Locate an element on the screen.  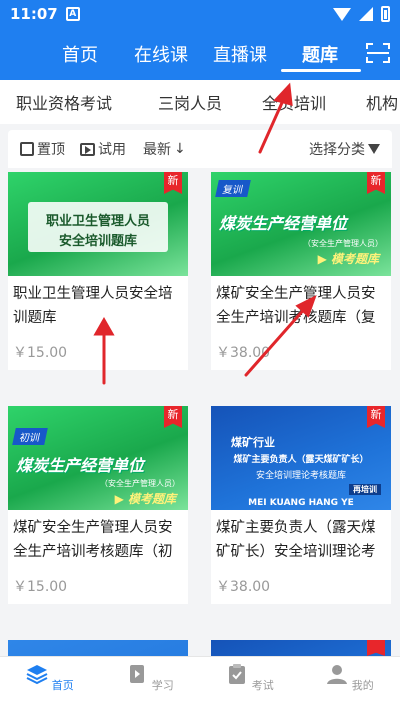
nav-mine-label: 我的 is located at coordinates (362, 685).